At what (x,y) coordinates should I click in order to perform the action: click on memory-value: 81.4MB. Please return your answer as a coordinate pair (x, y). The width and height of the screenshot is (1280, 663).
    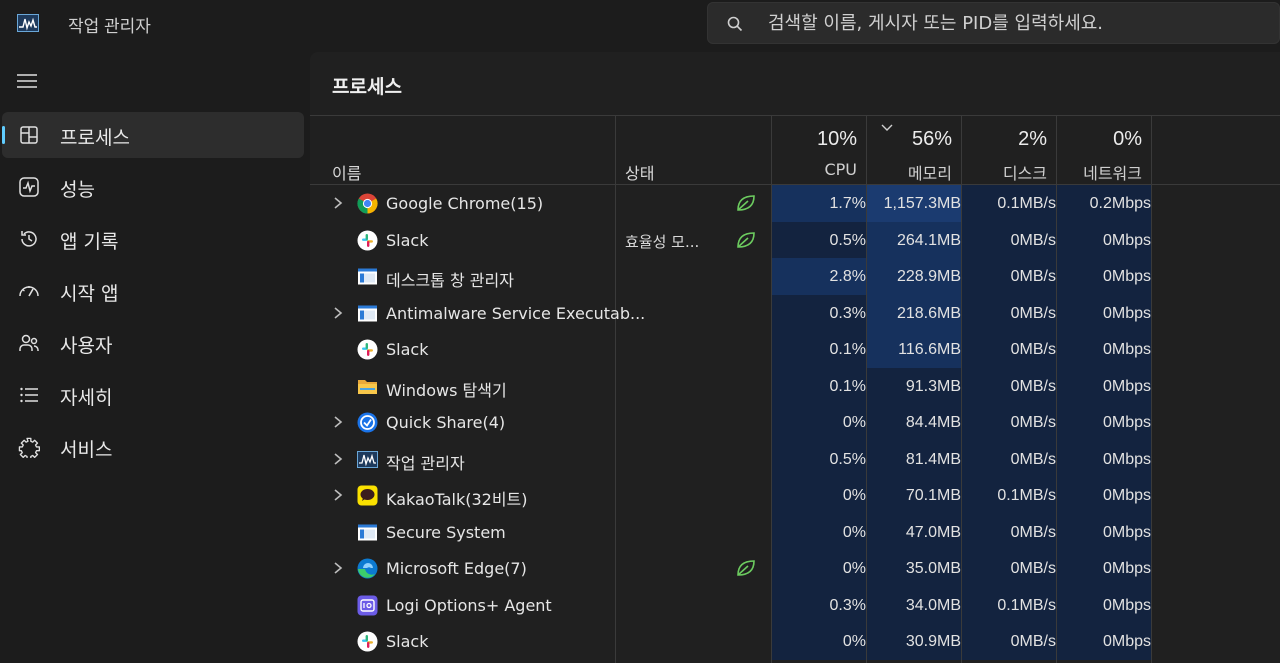
    Looking at the image, I should click on (933, 459).